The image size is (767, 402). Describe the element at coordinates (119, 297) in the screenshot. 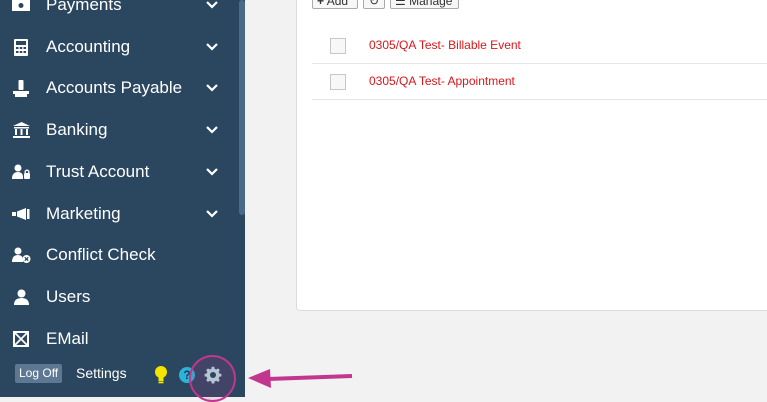

I see `sidebar-item-users: Users` at that location.